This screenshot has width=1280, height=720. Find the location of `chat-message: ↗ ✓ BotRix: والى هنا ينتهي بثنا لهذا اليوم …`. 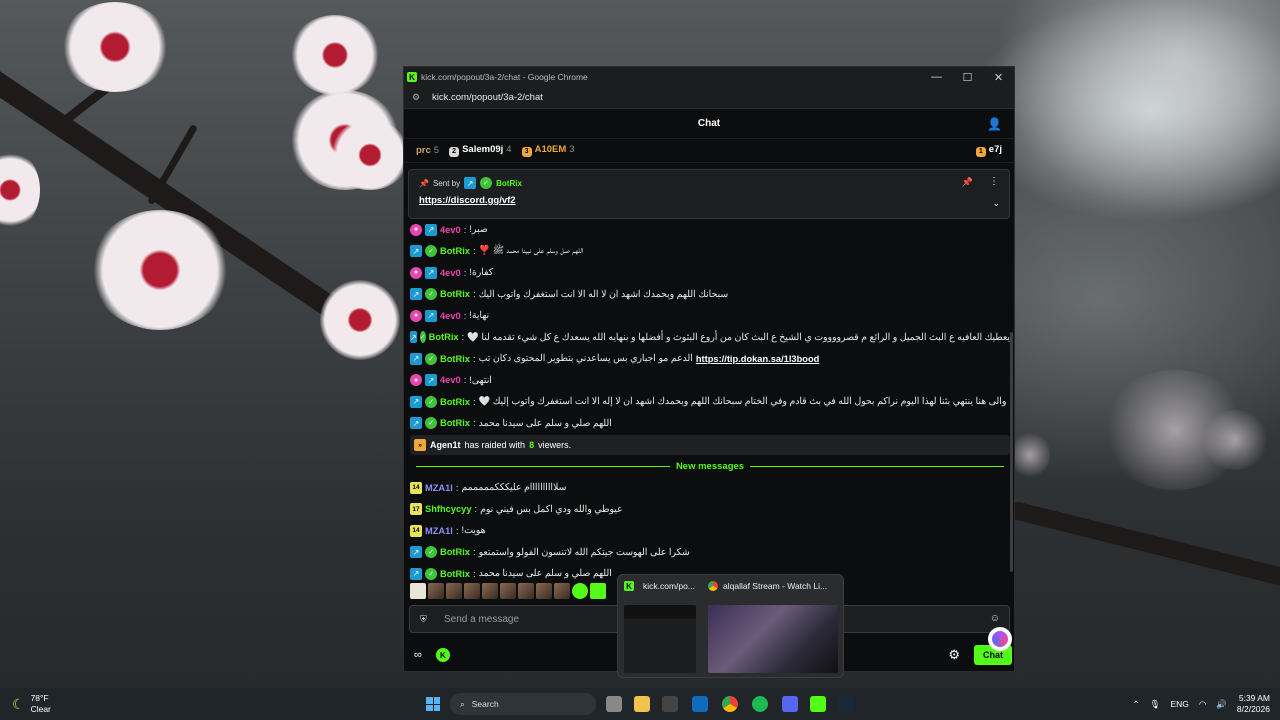

chat-message: ↗ ✓ BotRix: والى هنا ينتهي بثنا لهذا اليوم … is located at coordinates (710, 402).